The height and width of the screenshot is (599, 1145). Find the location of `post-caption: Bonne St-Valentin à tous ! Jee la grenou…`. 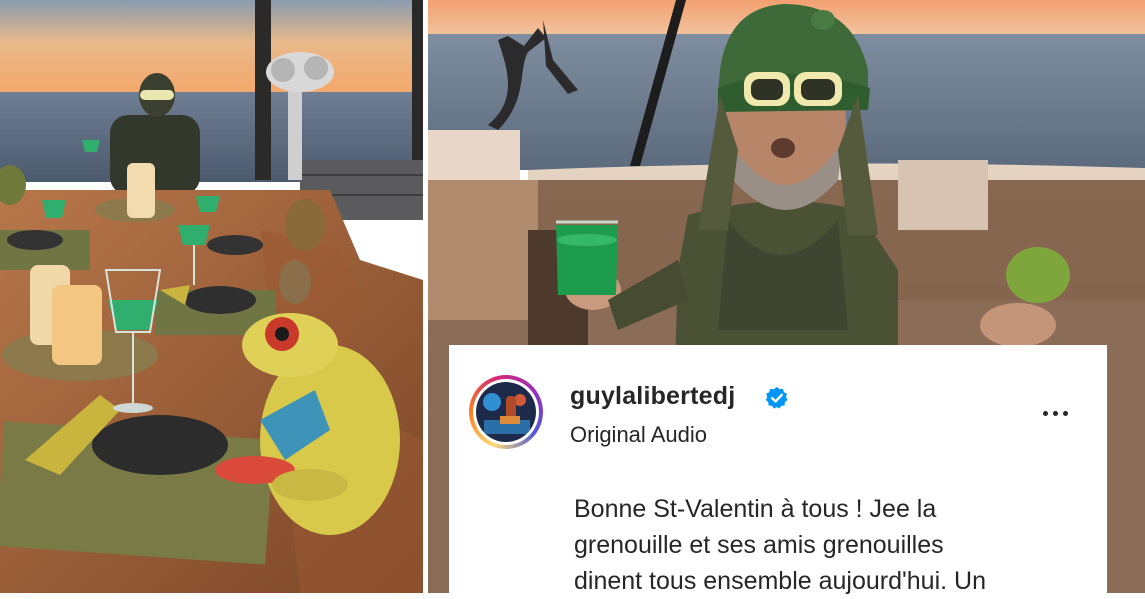

post-caption: Bonne St-Valentin à tous ! Jee la grenou… is located at coordinates (824, 545).